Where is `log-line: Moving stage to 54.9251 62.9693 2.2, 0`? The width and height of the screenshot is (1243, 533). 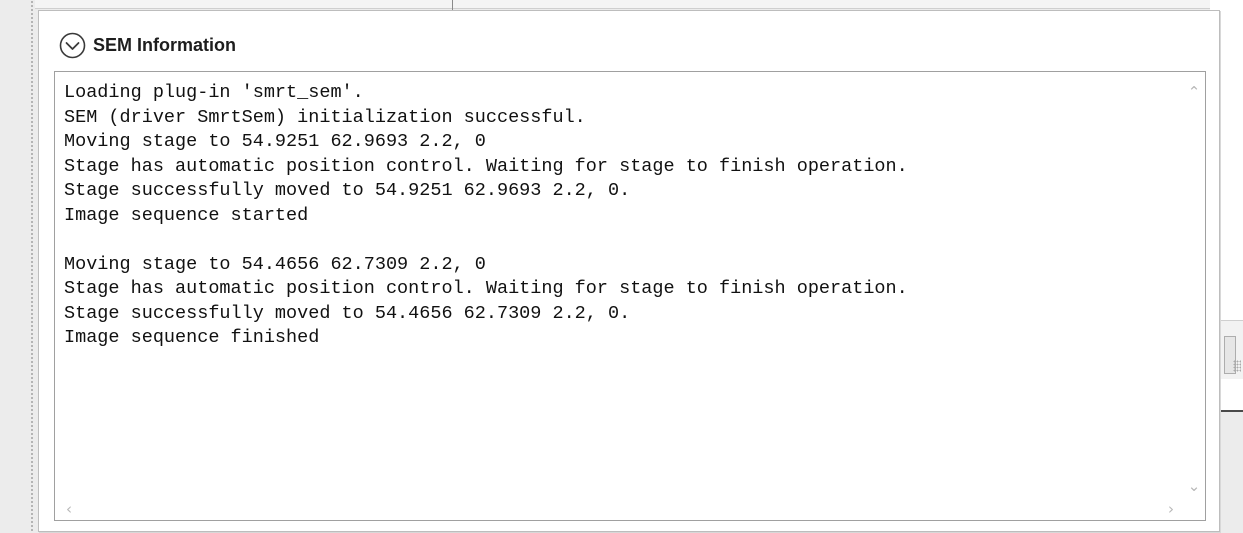
log-line: Moving stage to 54.9251 62.9693 2.2, 0 is located at coordinates (275, 141).